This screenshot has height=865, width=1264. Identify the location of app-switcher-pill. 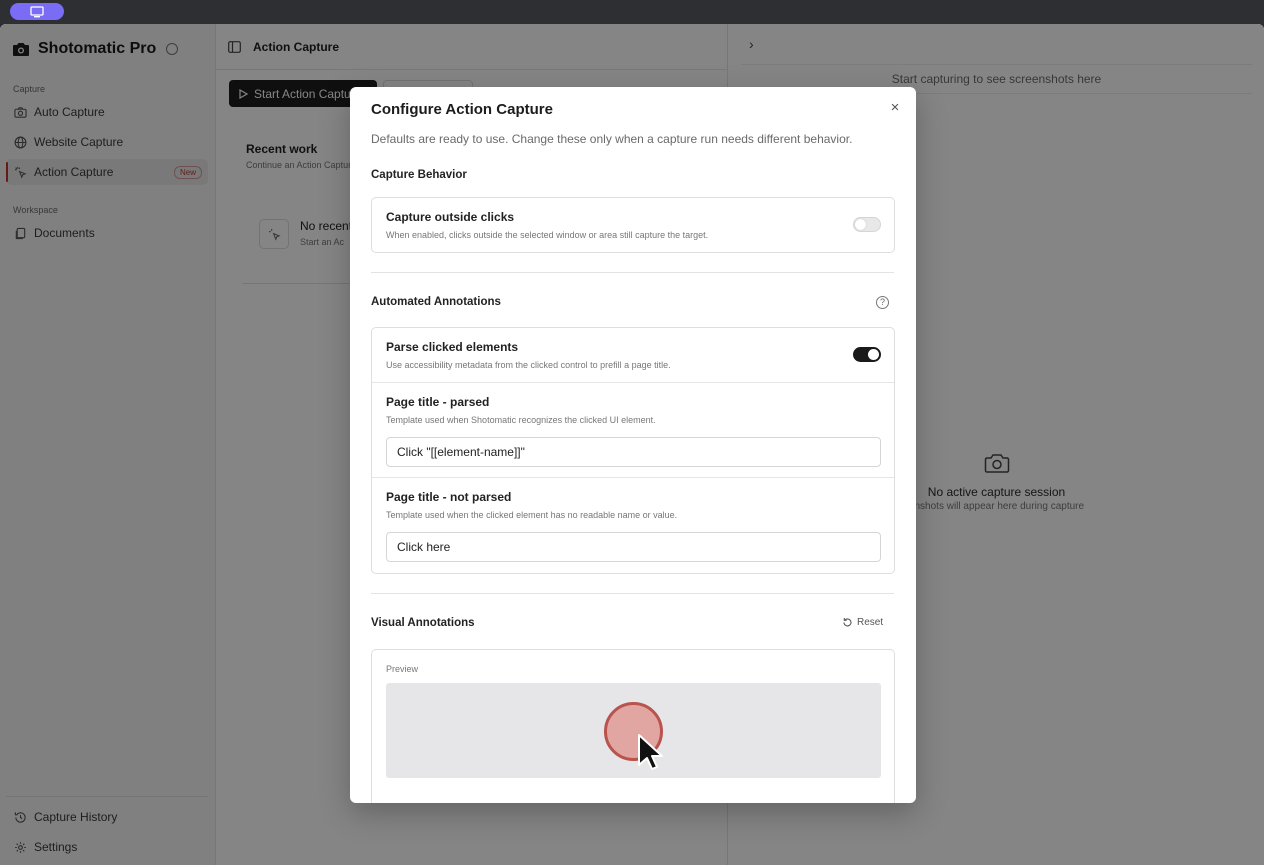
(37, 11).